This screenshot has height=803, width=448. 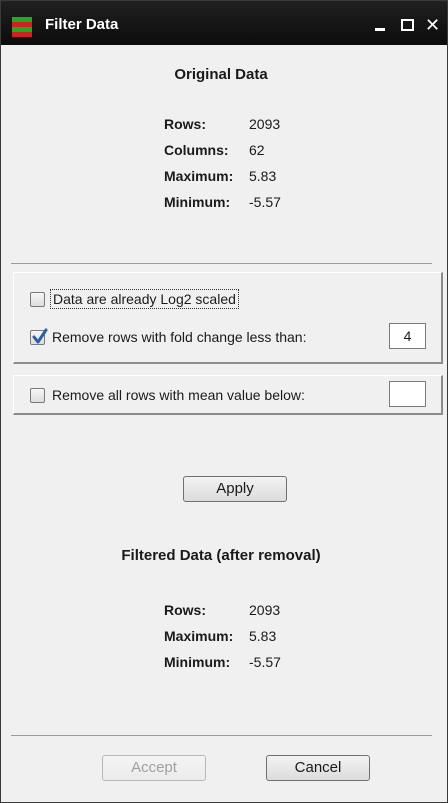 I want to click on original-data-heading: Original Data, so click(x=221, y=74).